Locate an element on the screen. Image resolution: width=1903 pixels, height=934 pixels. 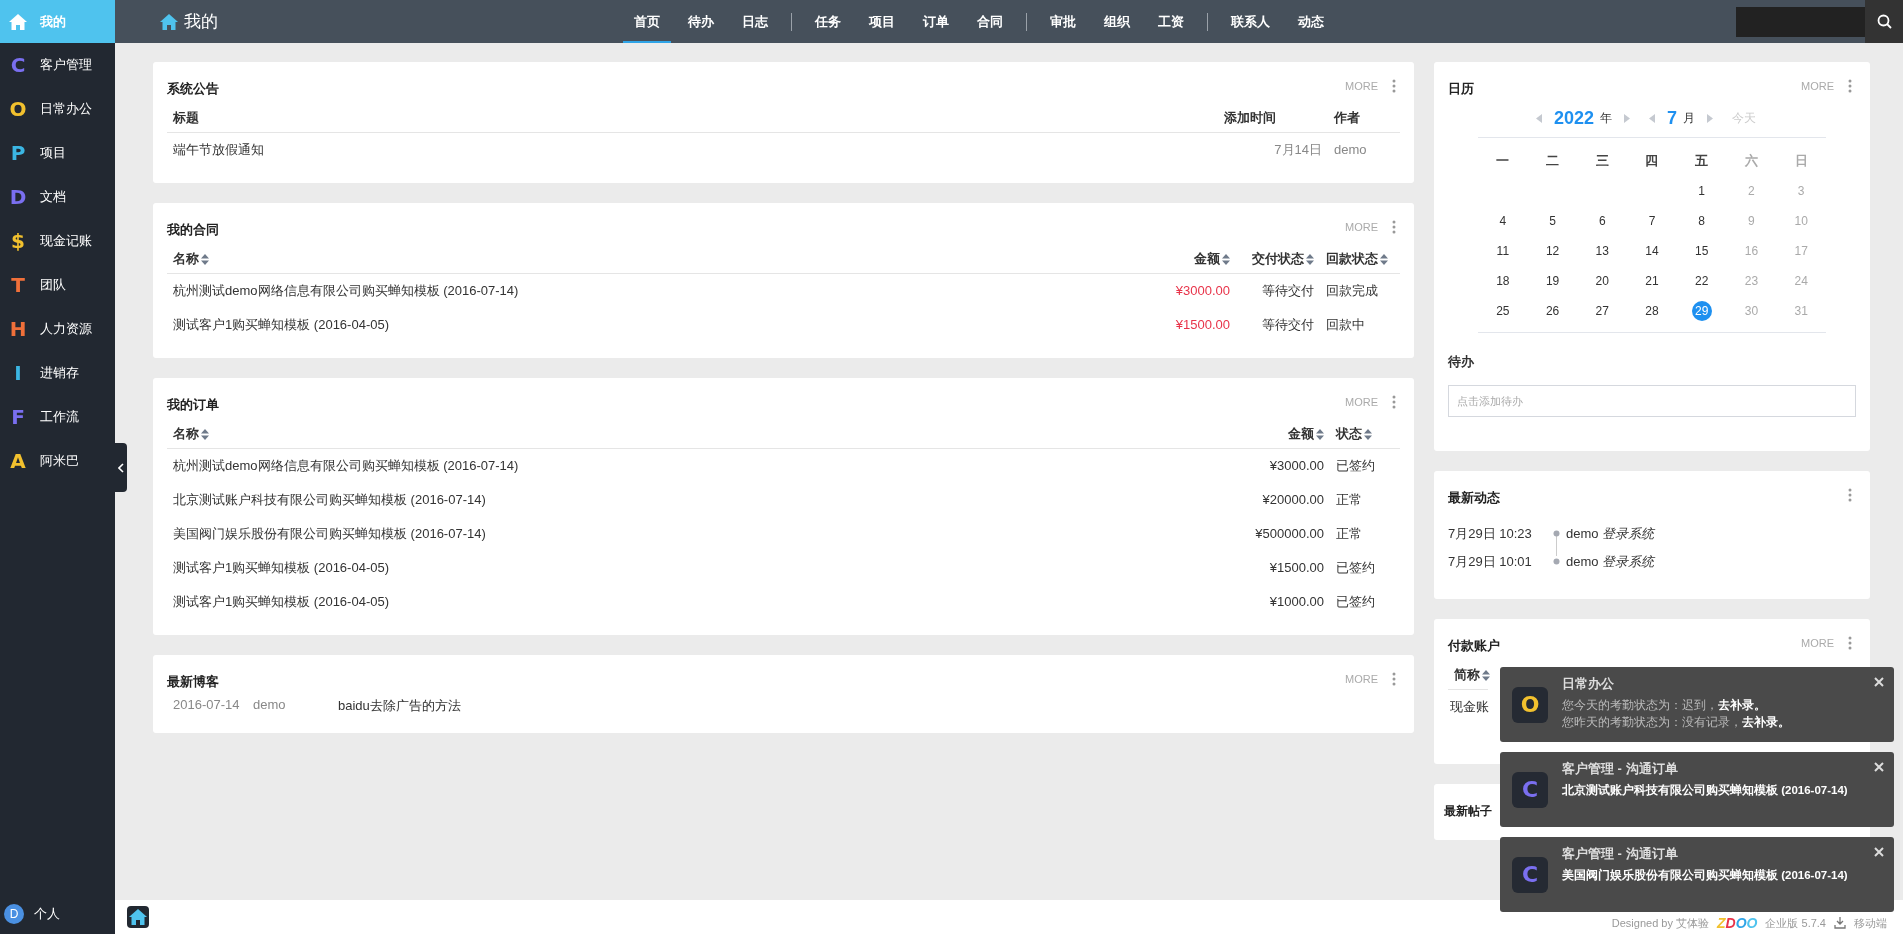
sidebar-label: 现金记账 is located at coordinates (66, 241).